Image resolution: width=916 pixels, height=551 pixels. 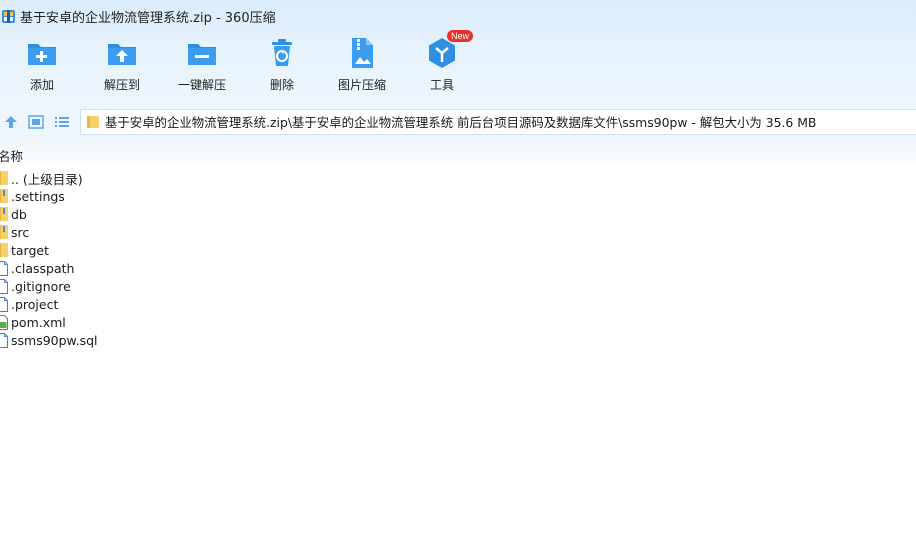 I want to click on file-name: target, so click(x=30, y=250).